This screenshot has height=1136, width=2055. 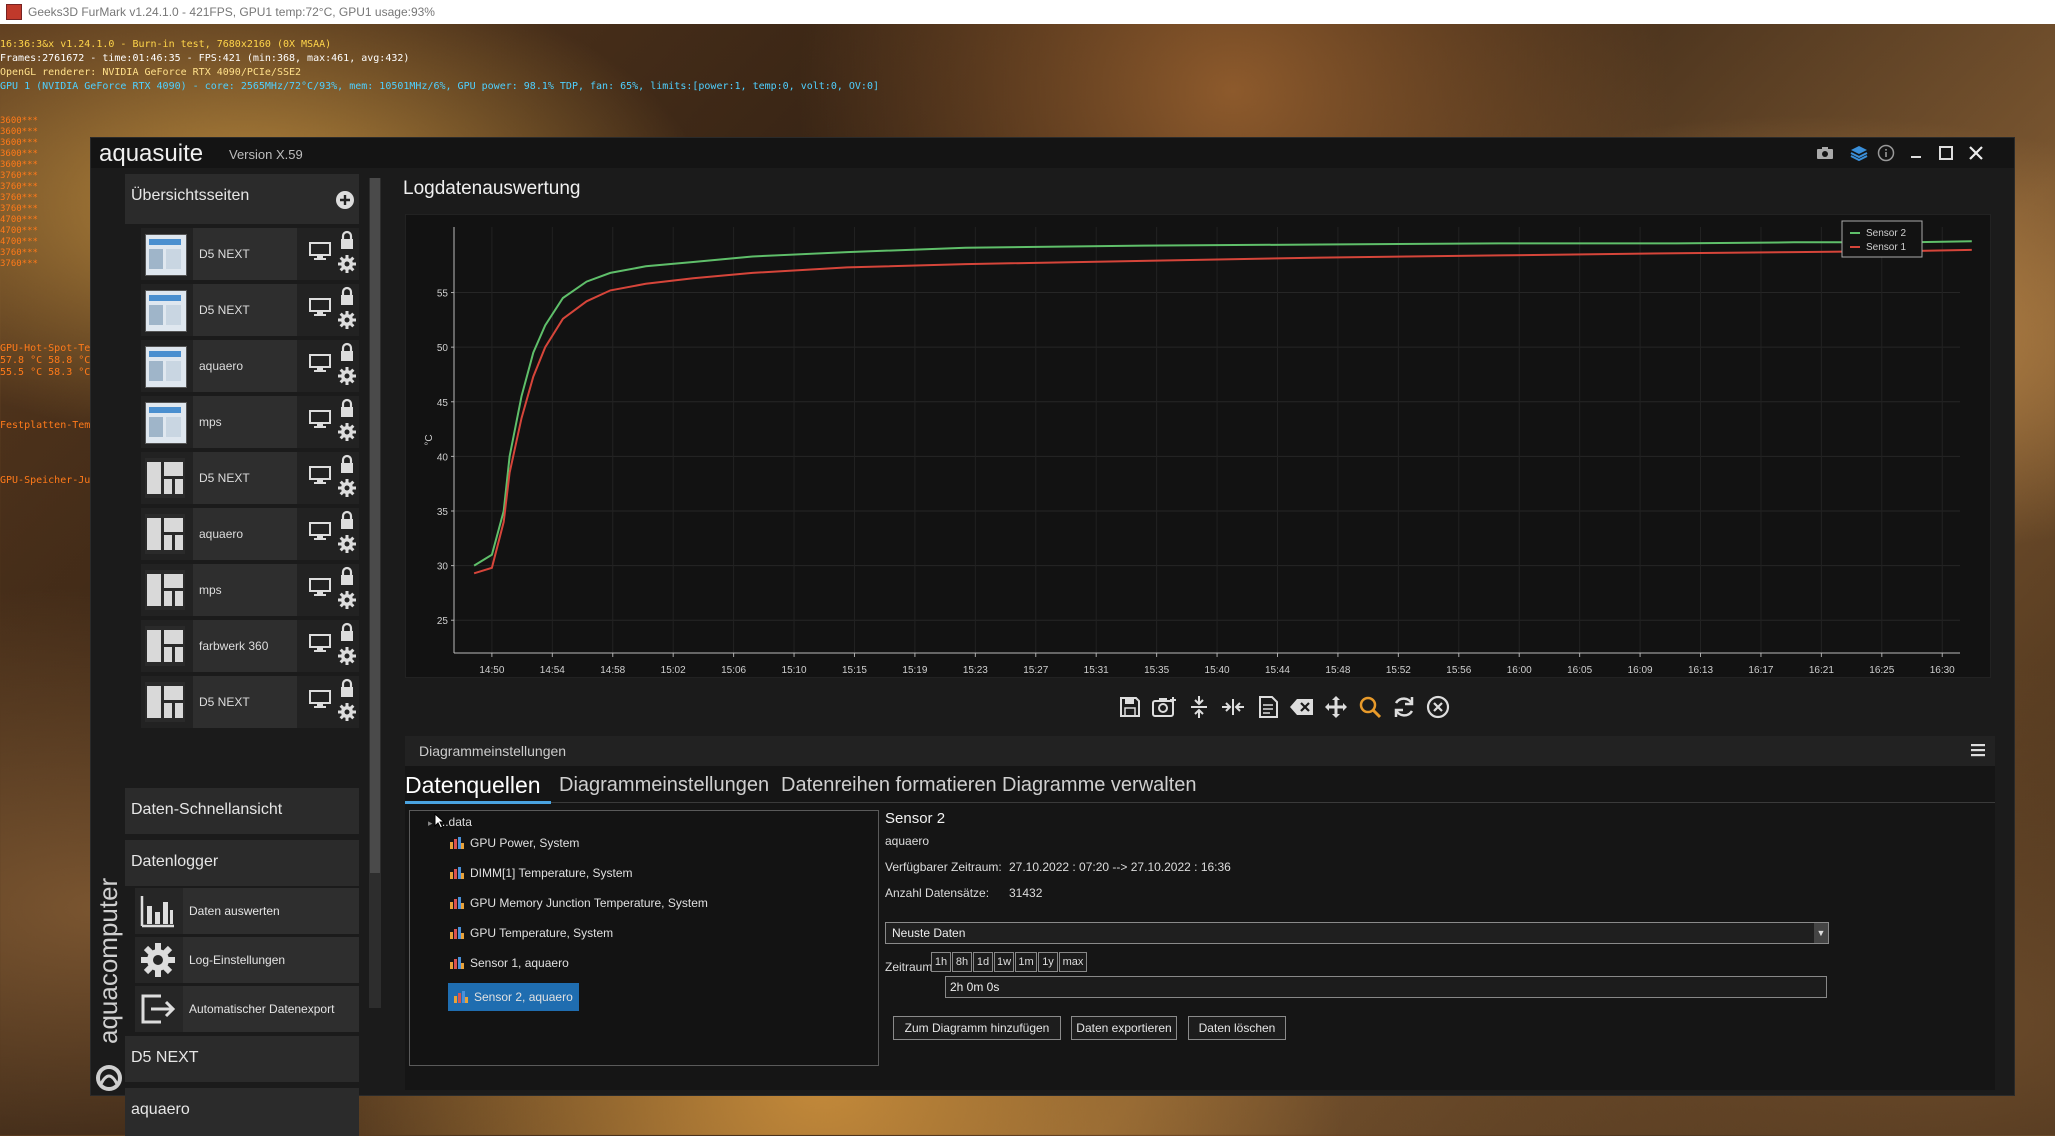 I want to click on tool-auto-export: Automatischer Datenexport, so click(x=247, y=1009).